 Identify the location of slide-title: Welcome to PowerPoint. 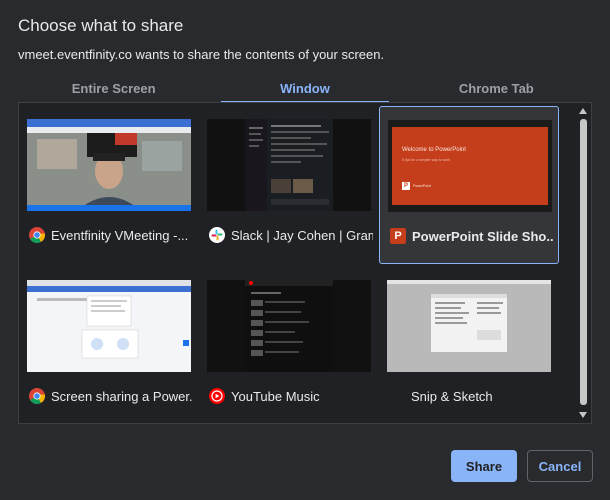
(434, 150).